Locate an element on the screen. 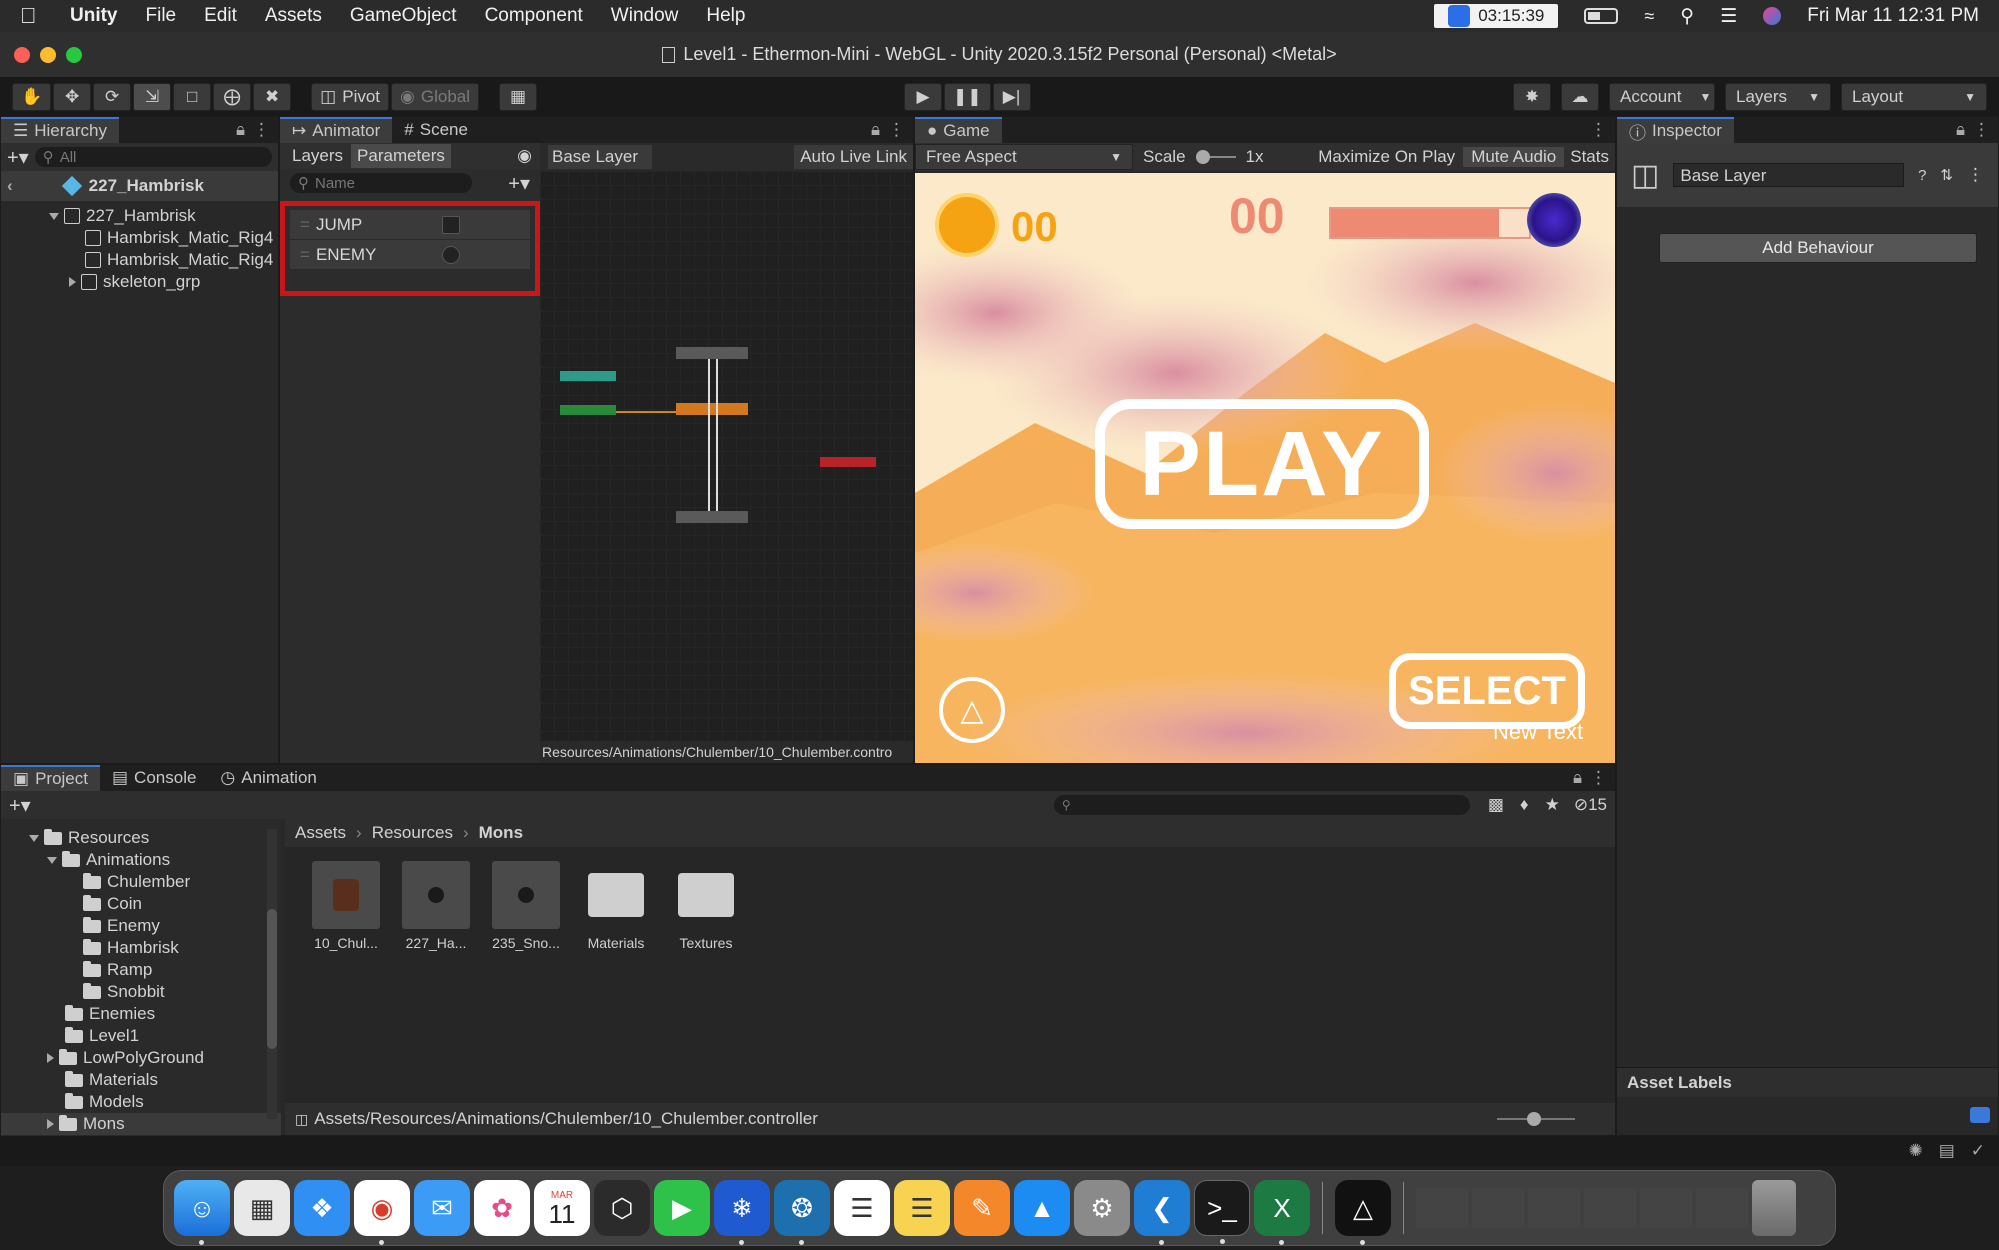 This screenshot has height=1250, width=1999. wifi-icon: ≈ is located at coordinates (1649, 16).